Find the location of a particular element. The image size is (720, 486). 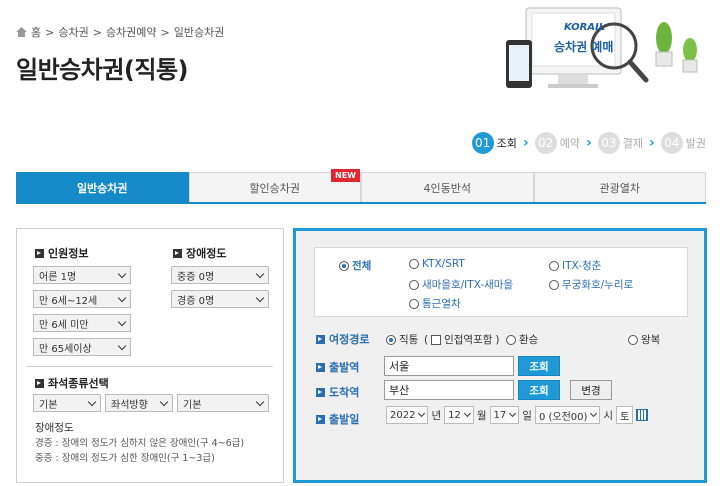

train-type-ktx: KTX/SRT is located at coordinates (437, 264).